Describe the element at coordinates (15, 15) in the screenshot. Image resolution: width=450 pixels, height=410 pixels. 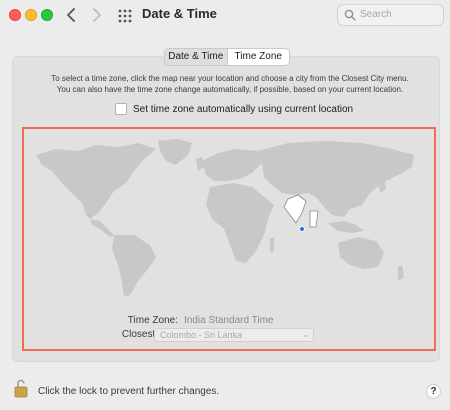
I see `close-window-button` at that location.